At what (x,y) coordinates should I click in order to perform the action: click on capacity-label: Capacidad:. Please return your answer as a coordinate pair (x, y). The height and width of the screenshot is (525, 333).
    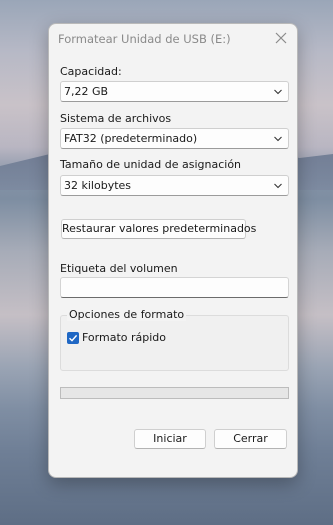
    Looking at the image, I should click on (91, 71).